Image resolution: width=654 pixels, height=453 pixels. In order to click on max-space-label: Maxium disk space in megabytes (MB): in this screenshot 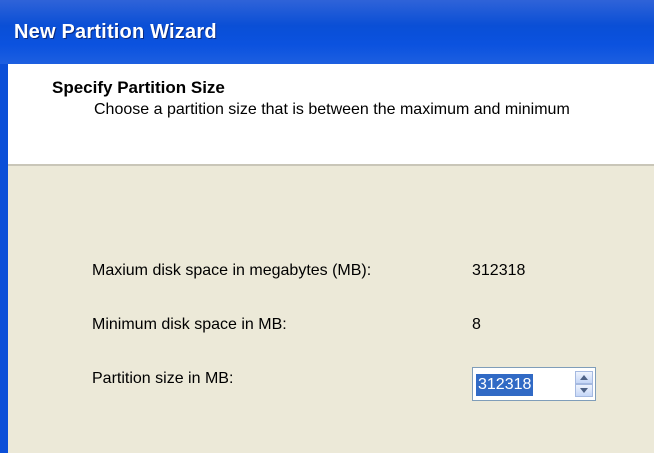, I will do `click(232, 270)`.